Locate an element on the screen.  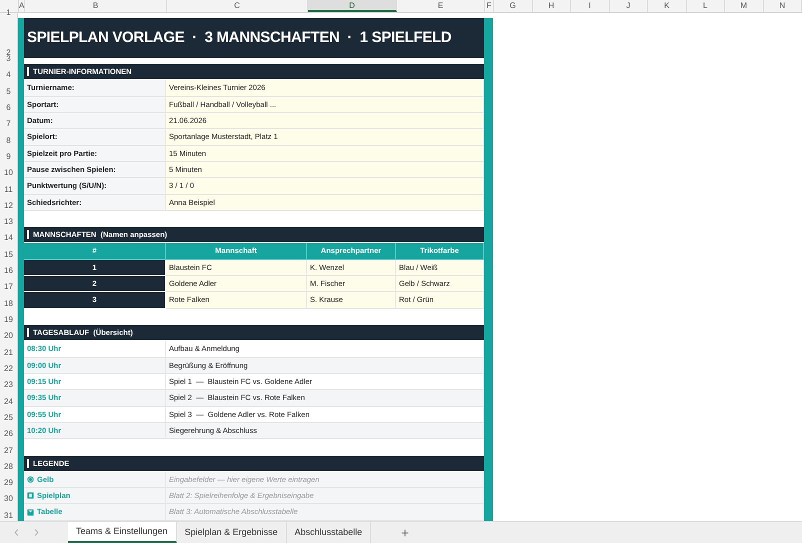
column-header: L is located at coordinates (705, 6).